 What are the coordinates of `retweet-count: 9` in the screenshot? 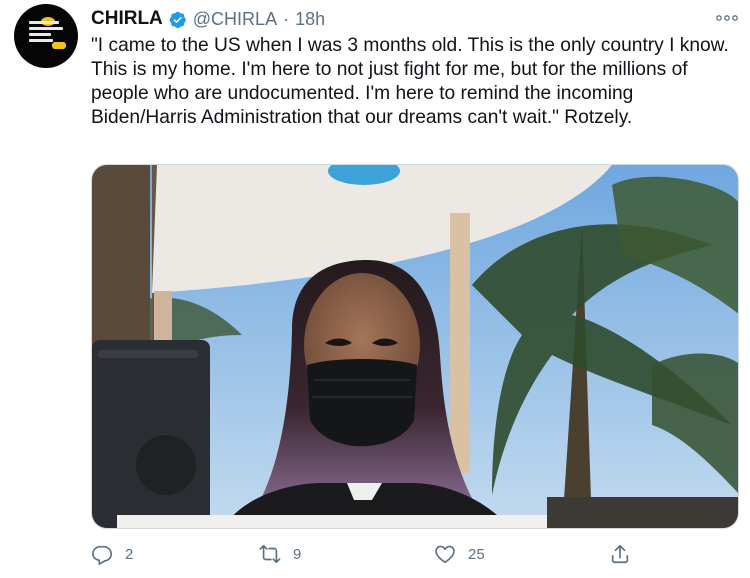 It's located at (297, 554).